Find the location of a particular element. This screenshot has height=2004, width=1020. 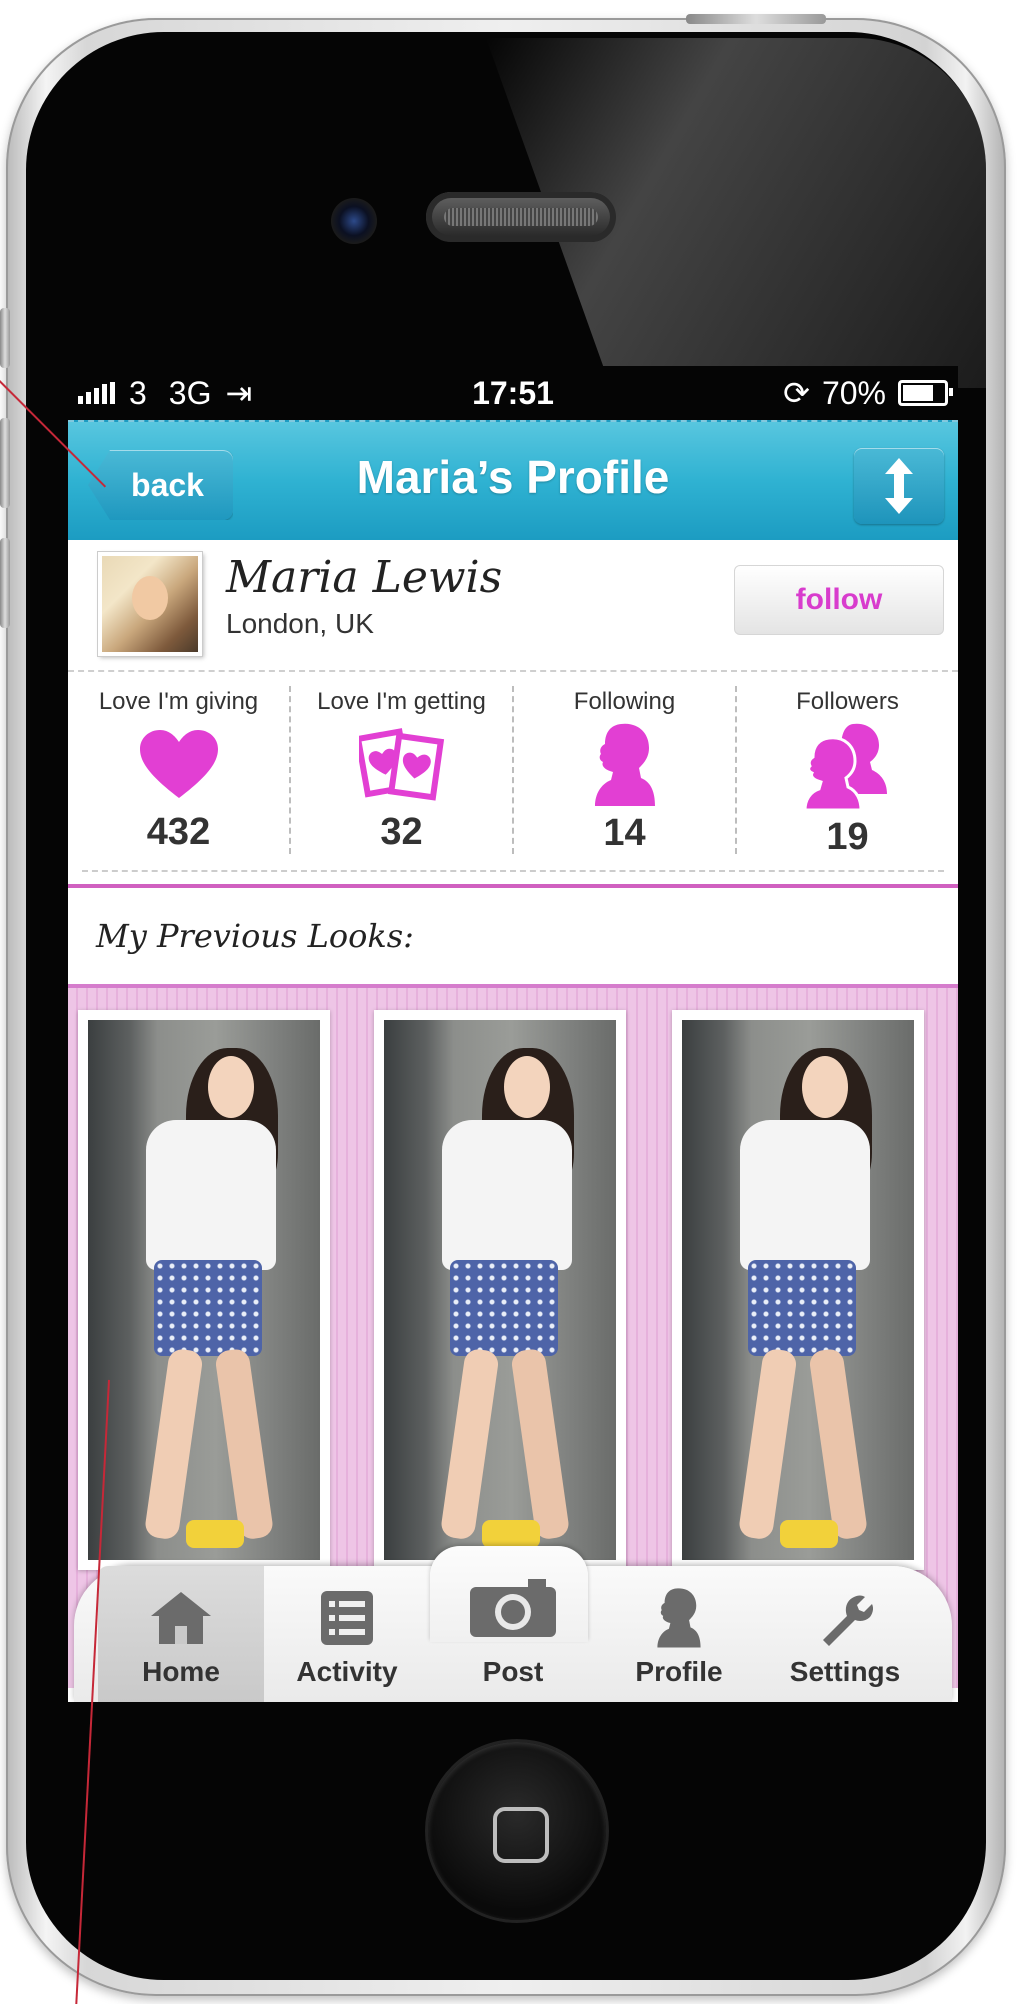

battery-percent: 70% is located at coordinates (853, 392).